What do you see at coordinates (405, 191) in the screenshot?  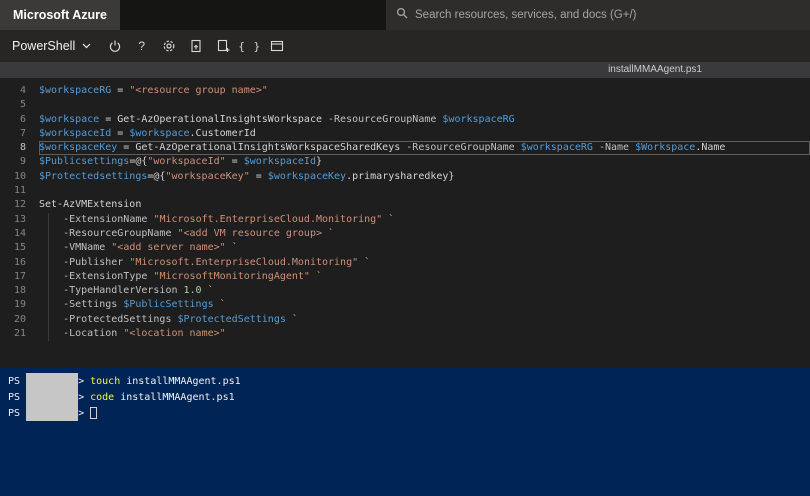 I see `code-line: 11` at bounding box center [405, 191].